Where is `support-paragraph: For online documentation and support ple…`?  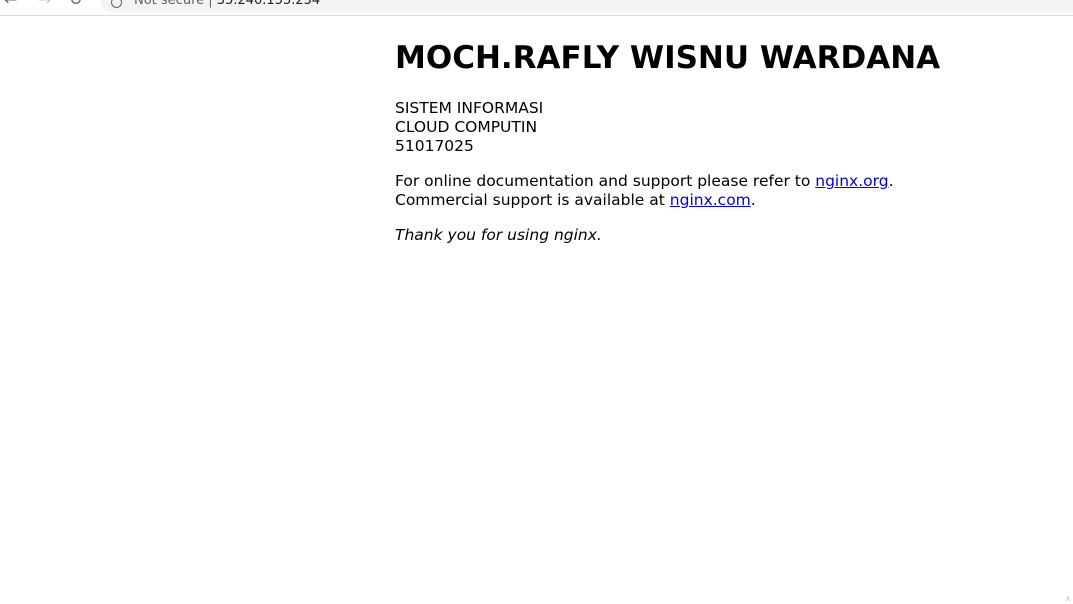
support-paragraph: For online documentation and support ple… is located at coordinates (695, 191).